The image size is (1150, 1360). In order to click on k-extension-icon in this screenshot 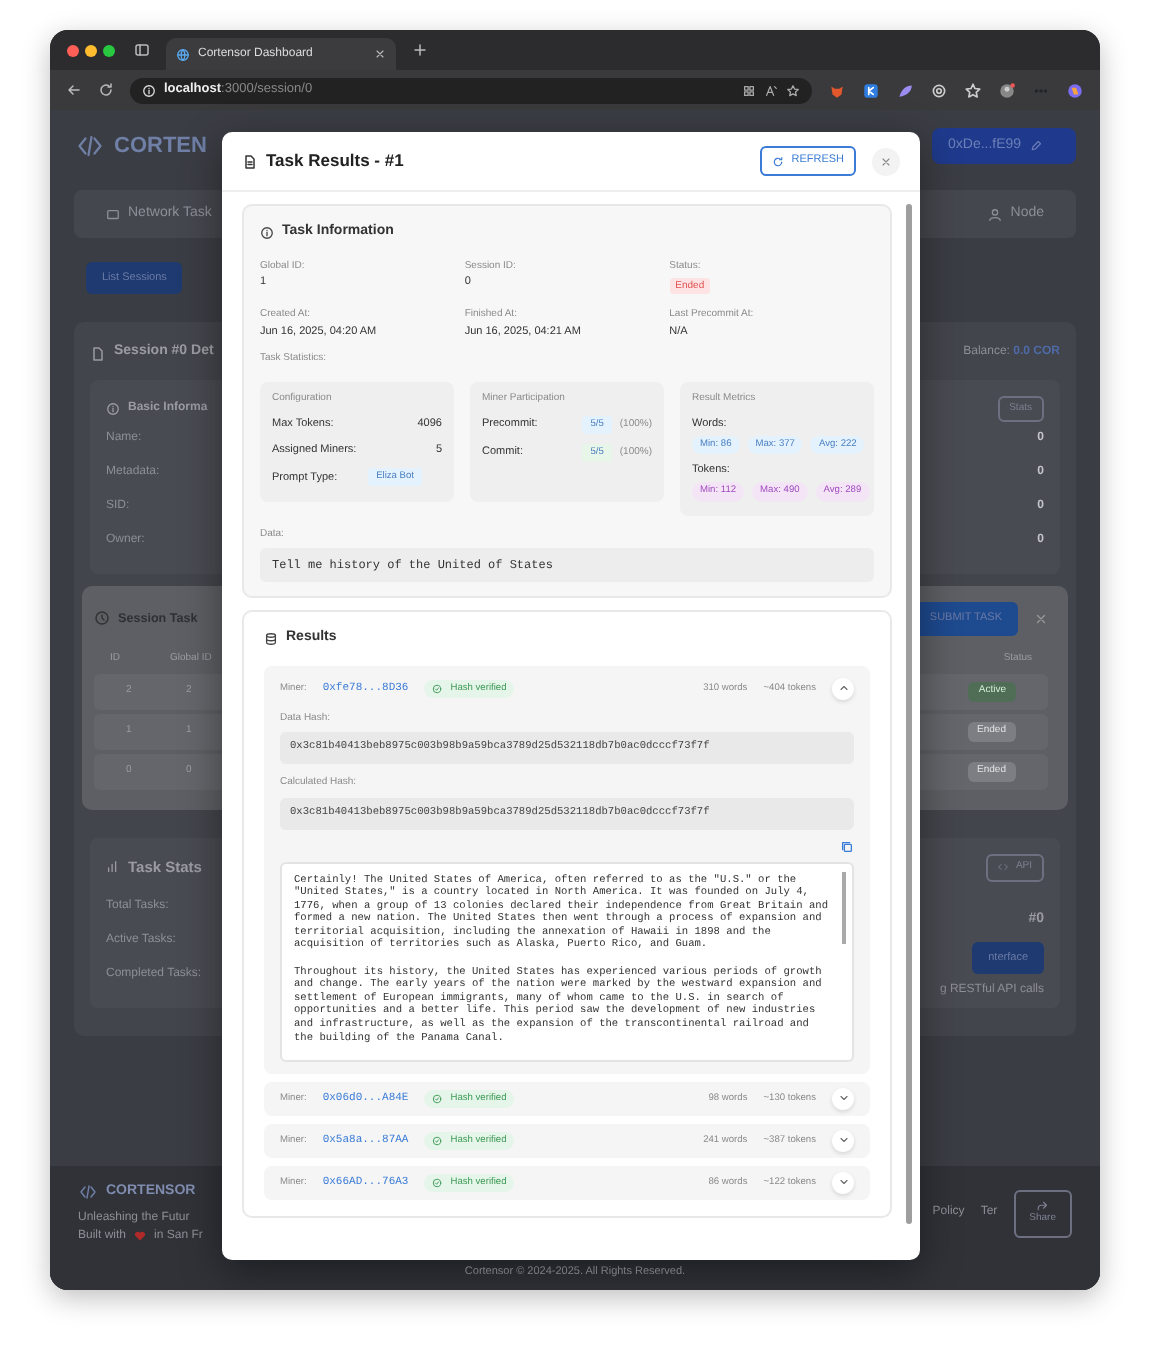, I will do `click(871, 90)`.